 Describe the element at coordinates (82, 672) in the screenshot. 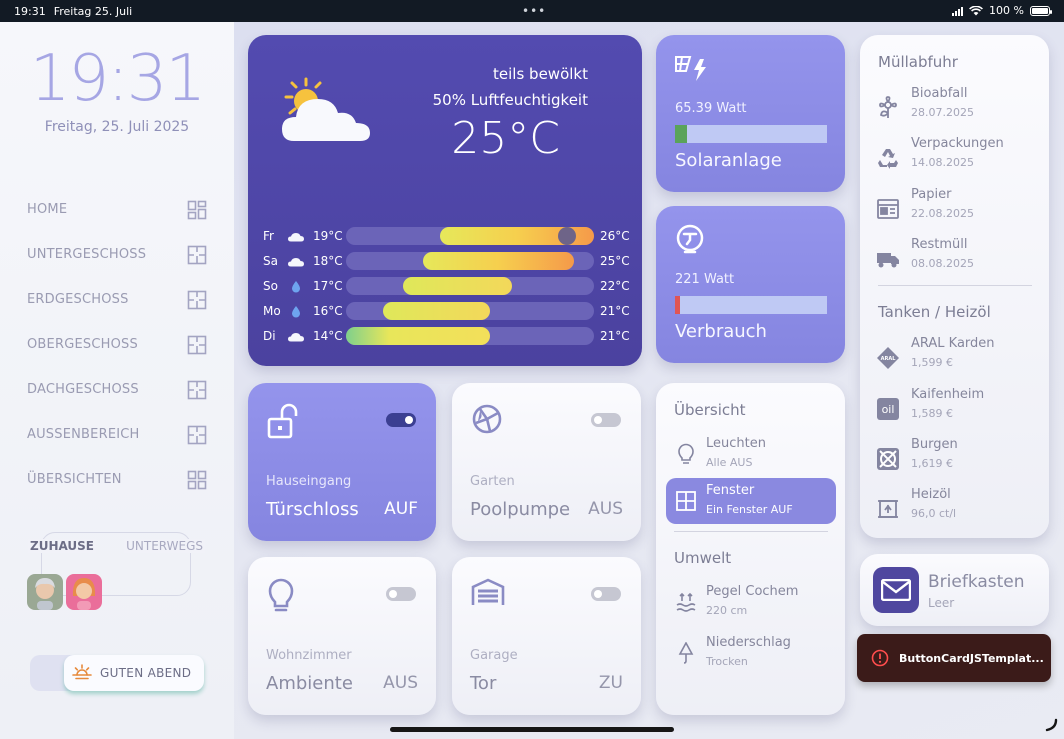

I see `sunset-icon` at that location.